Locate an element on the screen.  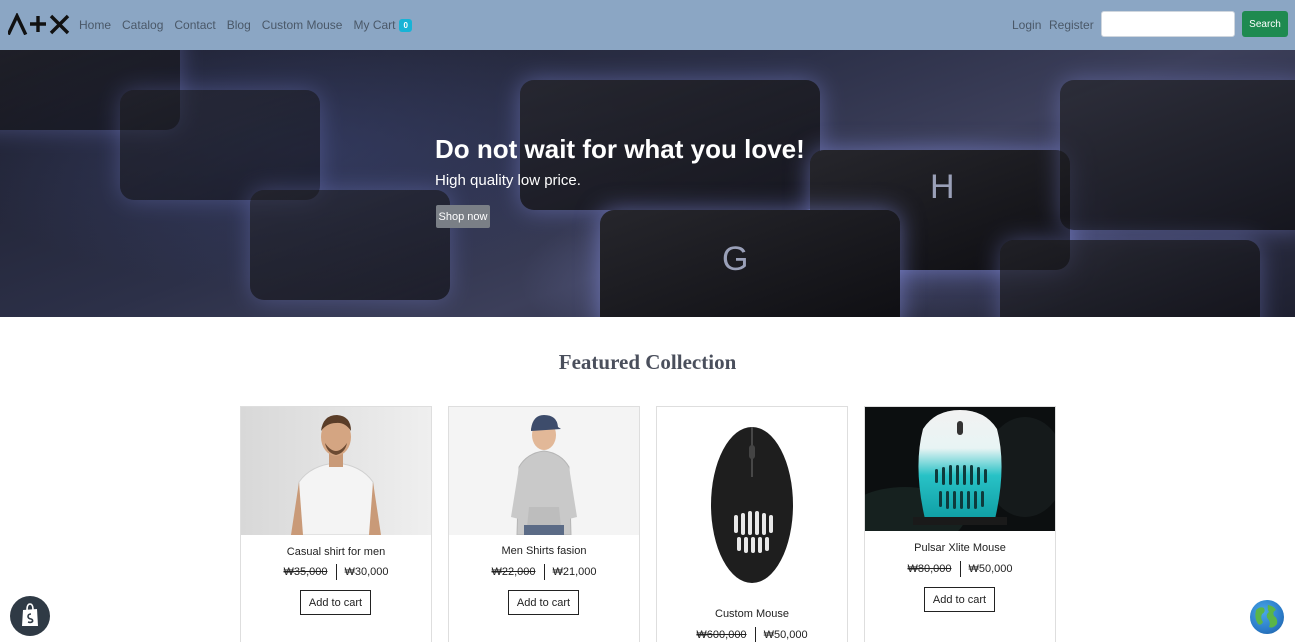
globe-icon is located at coordinates (1267, 617).